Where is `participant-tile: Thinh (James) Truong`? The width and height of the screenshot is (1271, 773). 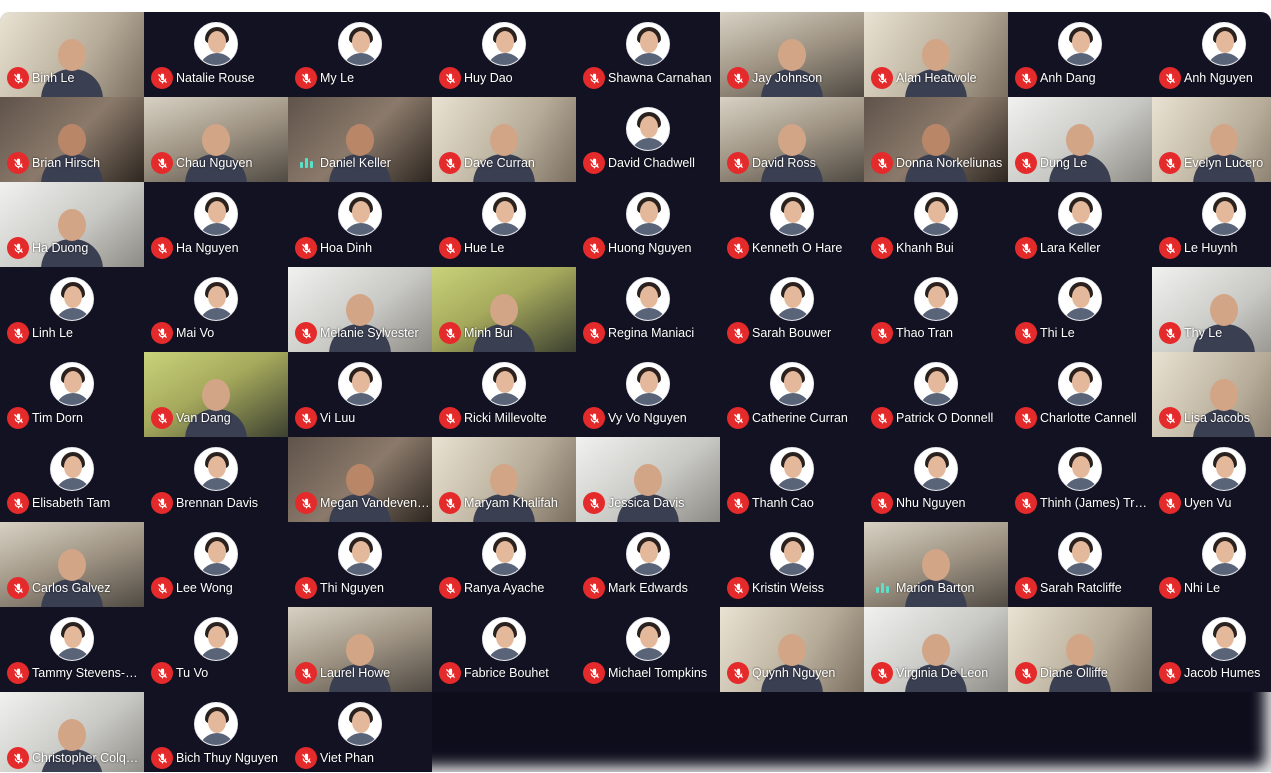 participant-tile: Thinh (James) Truong is located at coordinates (1080, 479).